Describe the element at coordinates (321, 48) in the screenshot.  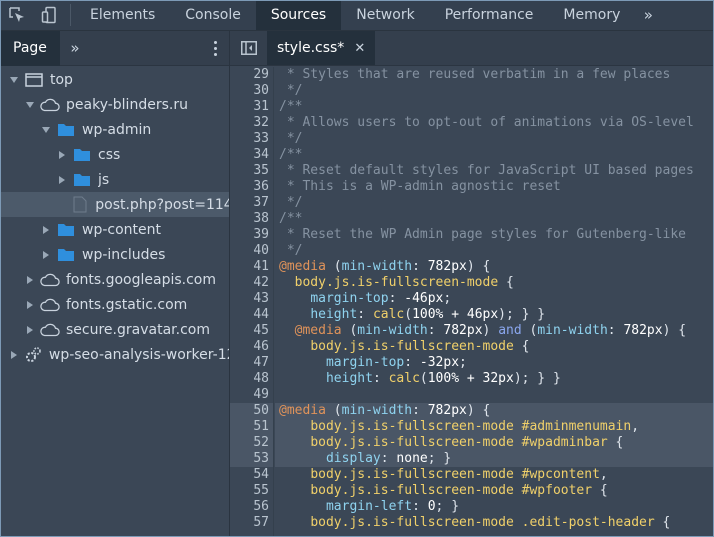
I see `file-tab-style-css: style.css* ✕` at that location.